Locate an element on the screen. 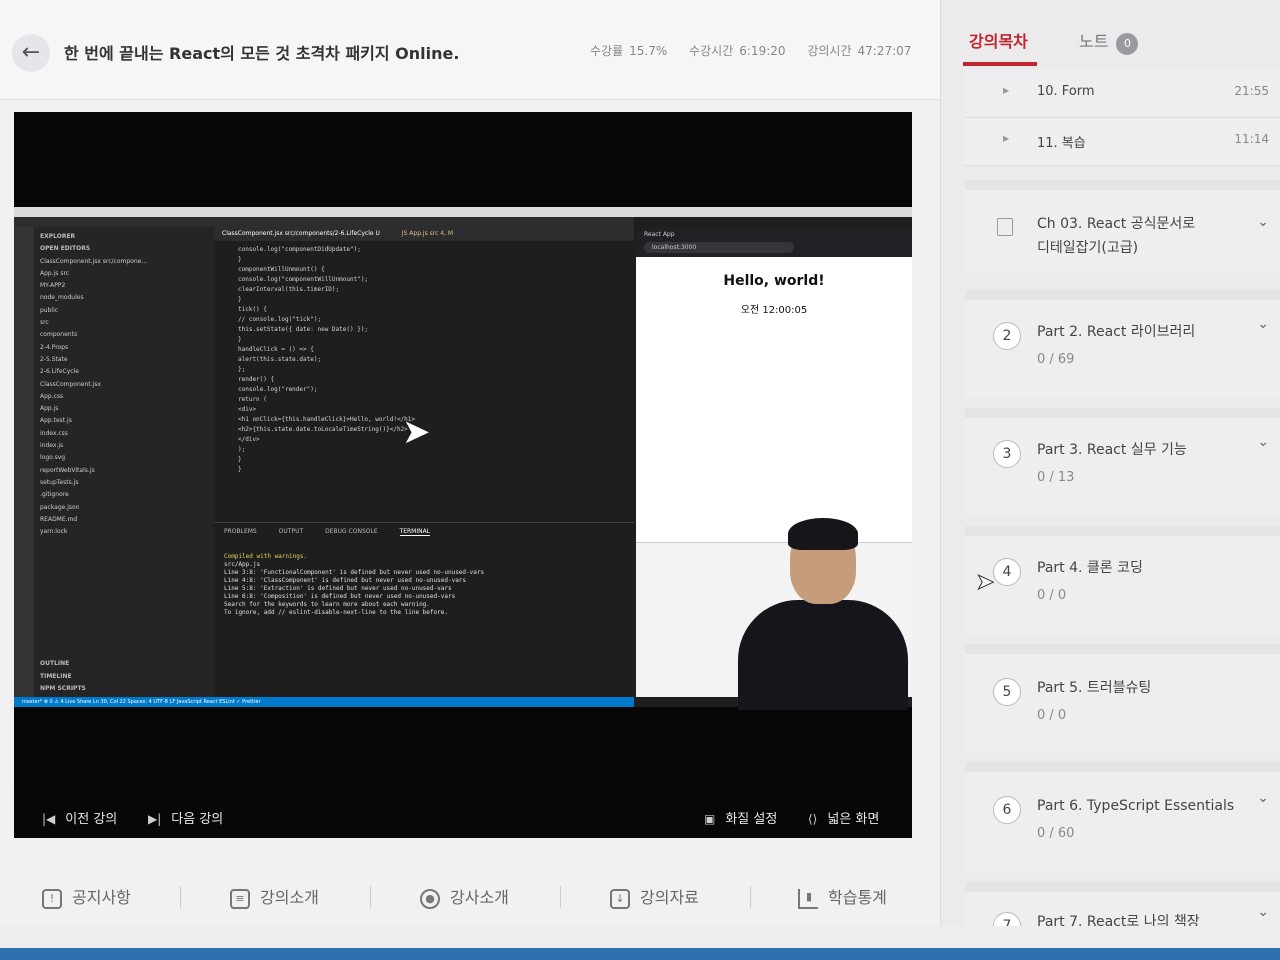 The image size is (1280, 960). back-button: ← is located at coordinates (31, 53).